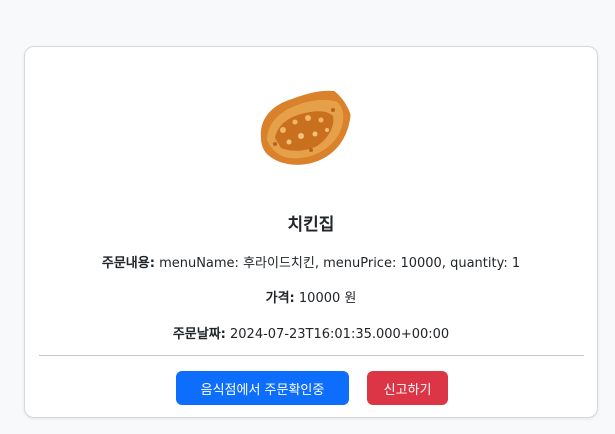  I want to click on order-price-value: 10000 원, so click(327, 298).